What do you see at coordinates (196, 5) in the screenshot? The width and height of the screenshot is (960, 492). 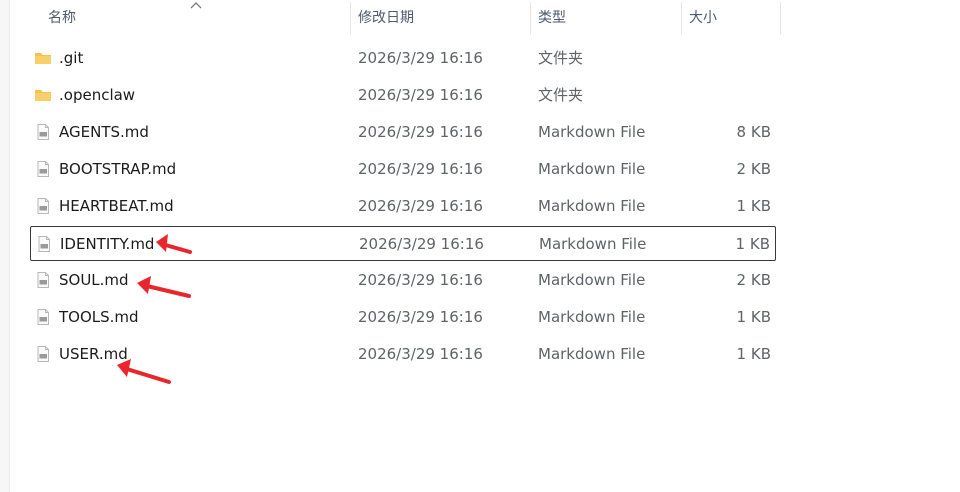 I see `chevron-up-icon` at bounding box center [196, 5].